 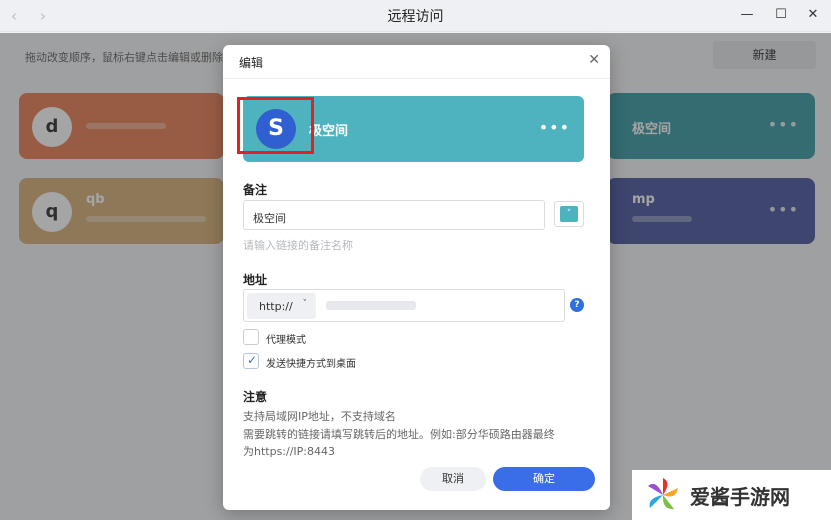 What do you see at coordinates (255, 190) in the screenshot?
I see `remark-label: 备注` at bounding box center [255, 190].